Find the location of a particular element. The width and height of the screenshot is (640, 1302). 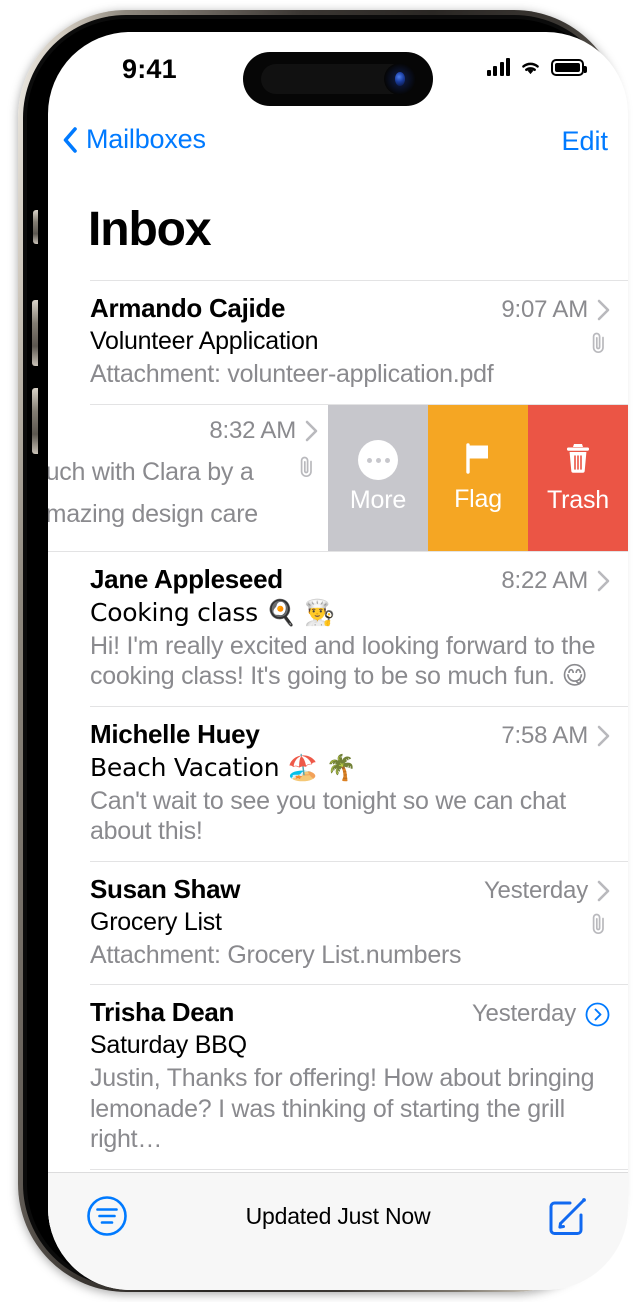

row-header: Trisha Dean Yesterday is located at coordinates (359, 1012).